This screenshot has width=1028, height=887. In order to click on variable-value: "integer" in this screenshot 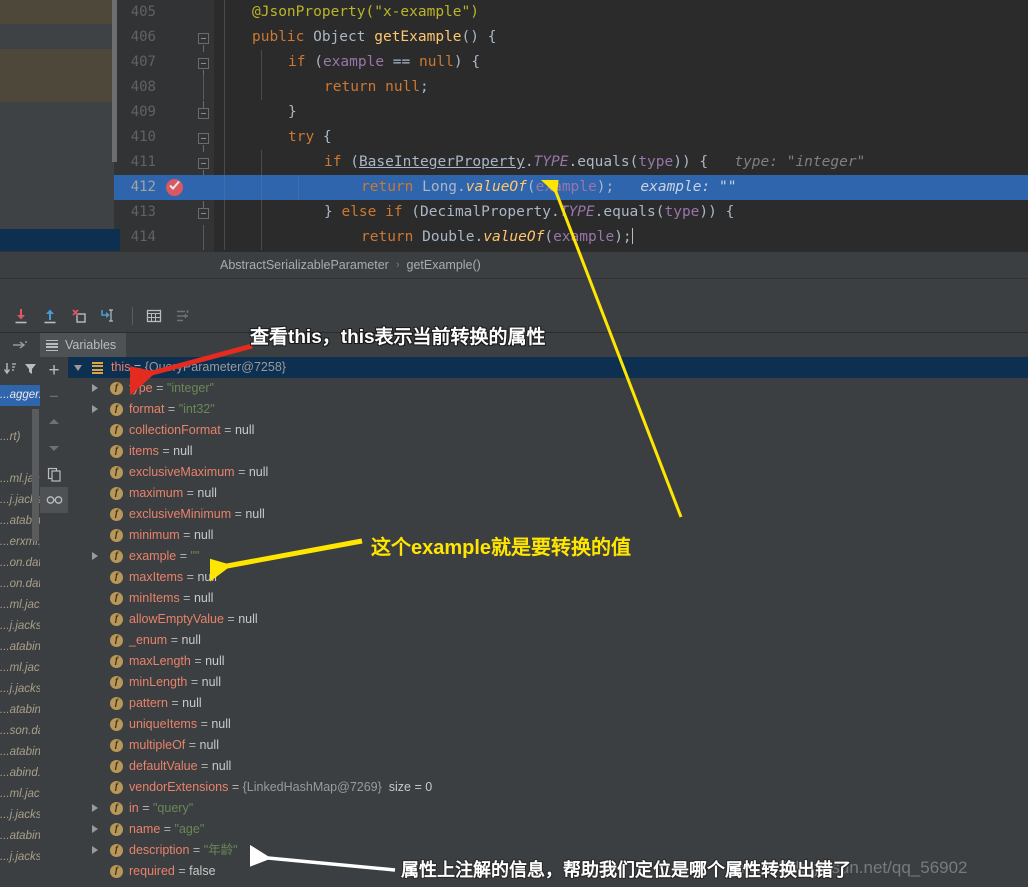, I will do `click(190, 388)`.